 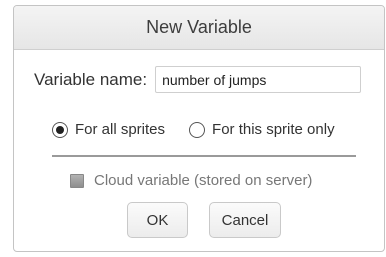 What do you see at coordinates (204, 220) in the screenshot?
I see `dialog-buttons: OK Cancel` at bounding box center [204, 220].